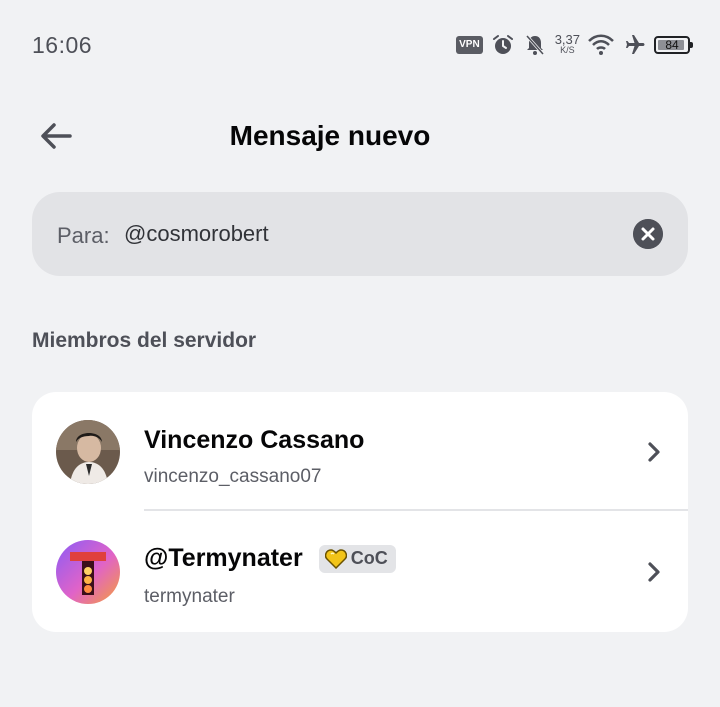 The width and height of the screenshot is (720, 707). I want to click on section-title: Miembros del servidor, so click(144, 340).